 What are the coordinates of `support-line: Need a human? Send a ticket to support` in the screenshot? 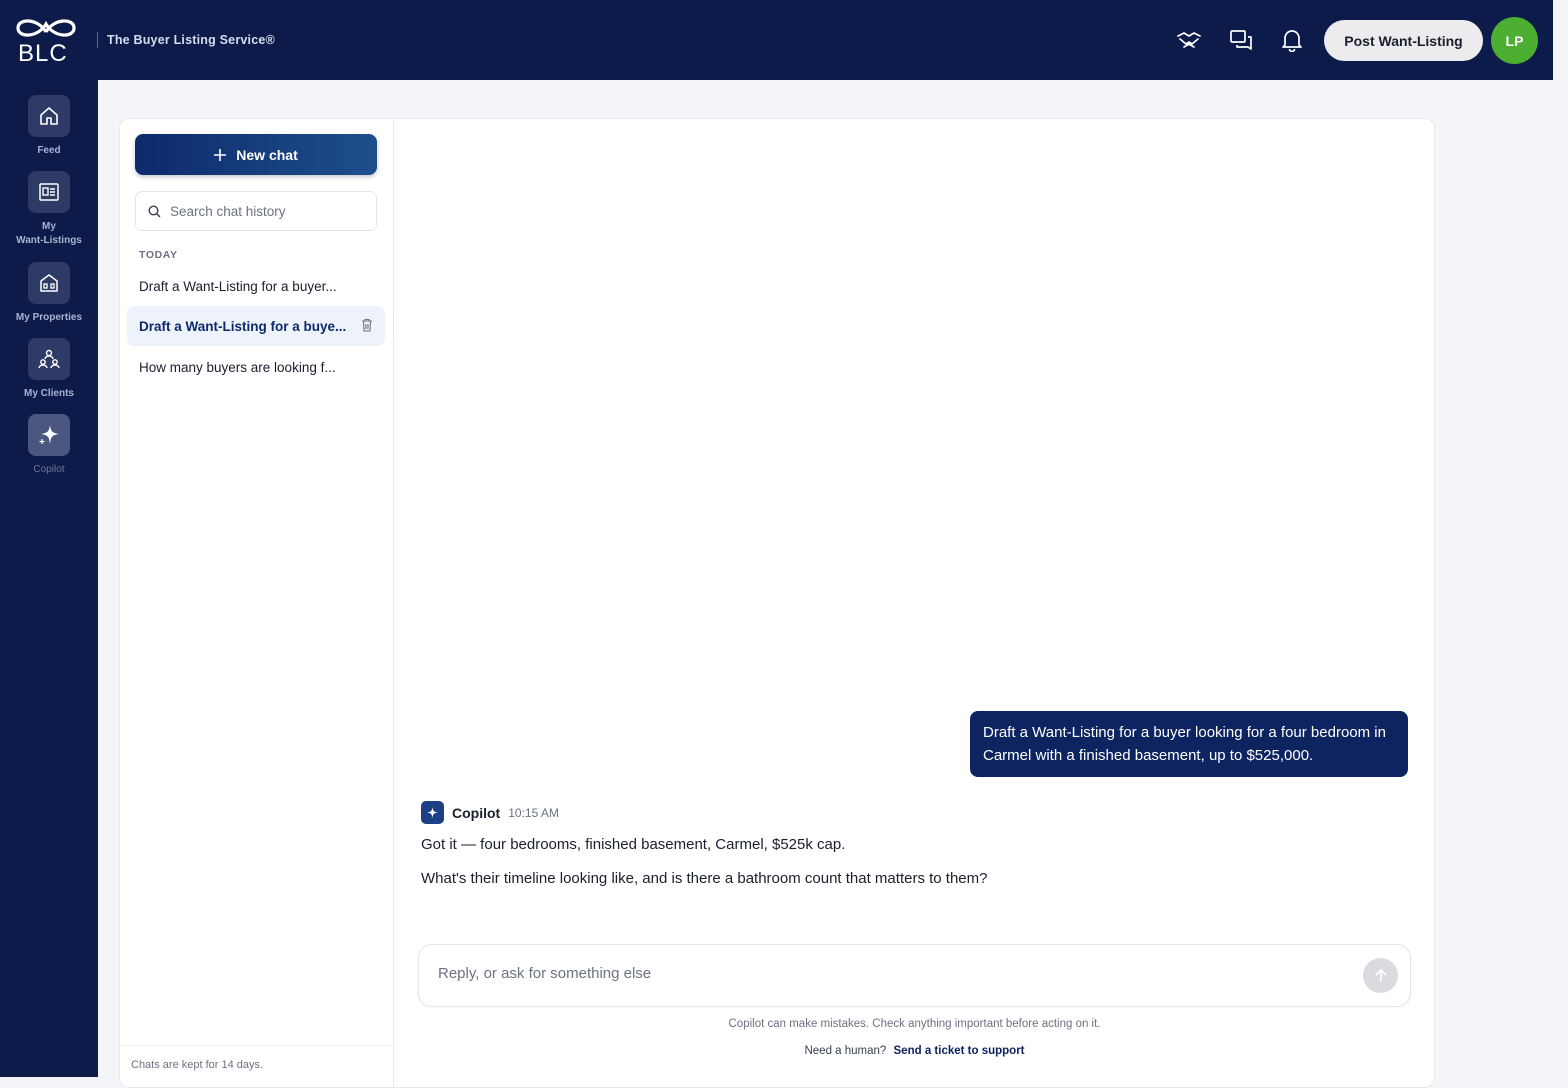 It's located at (914, 1051).